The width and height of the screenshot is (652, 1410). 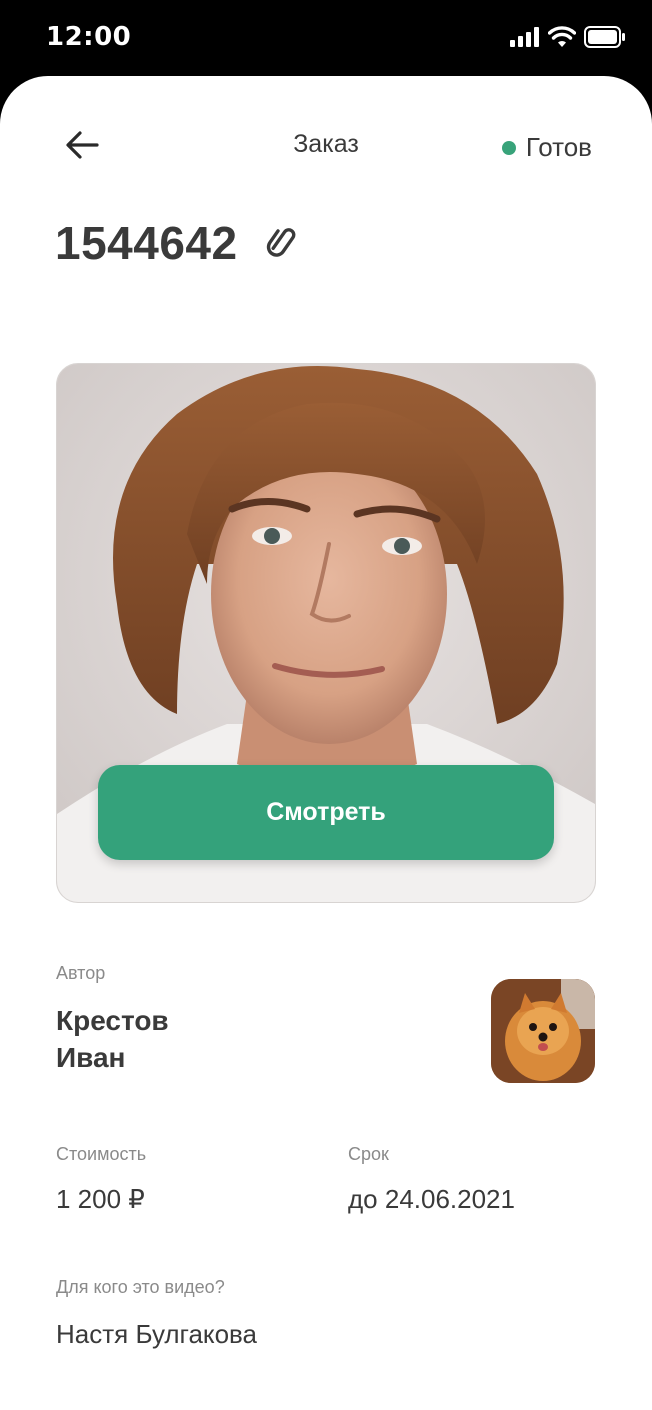 I want to click on status-icons, so click(x=568, y=39).